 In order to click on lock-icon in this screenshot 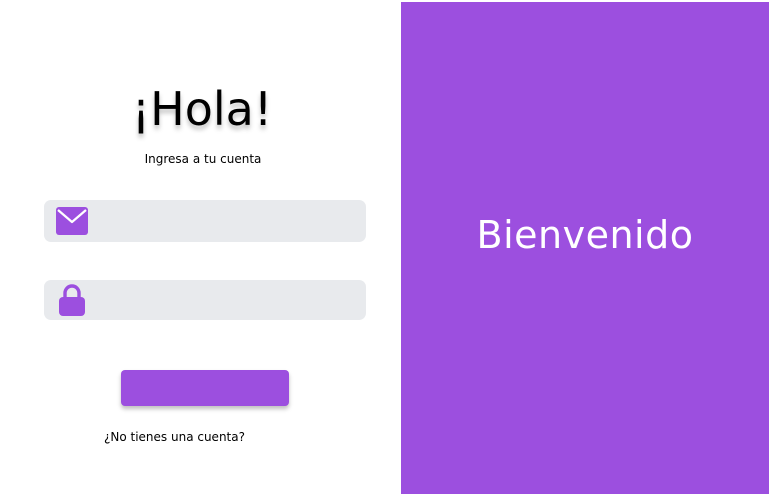, I will do `click(72, 300)`.